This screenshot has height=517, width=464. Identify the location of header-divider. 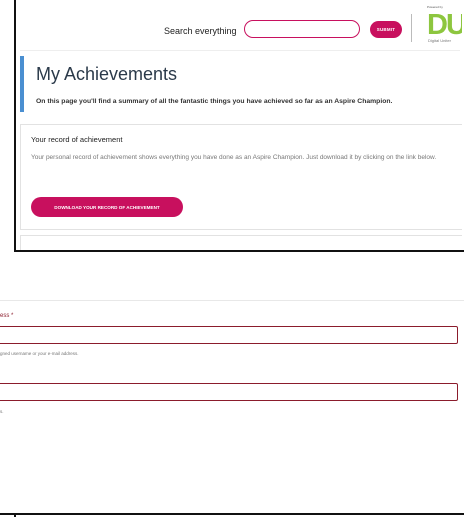
(240, 50).